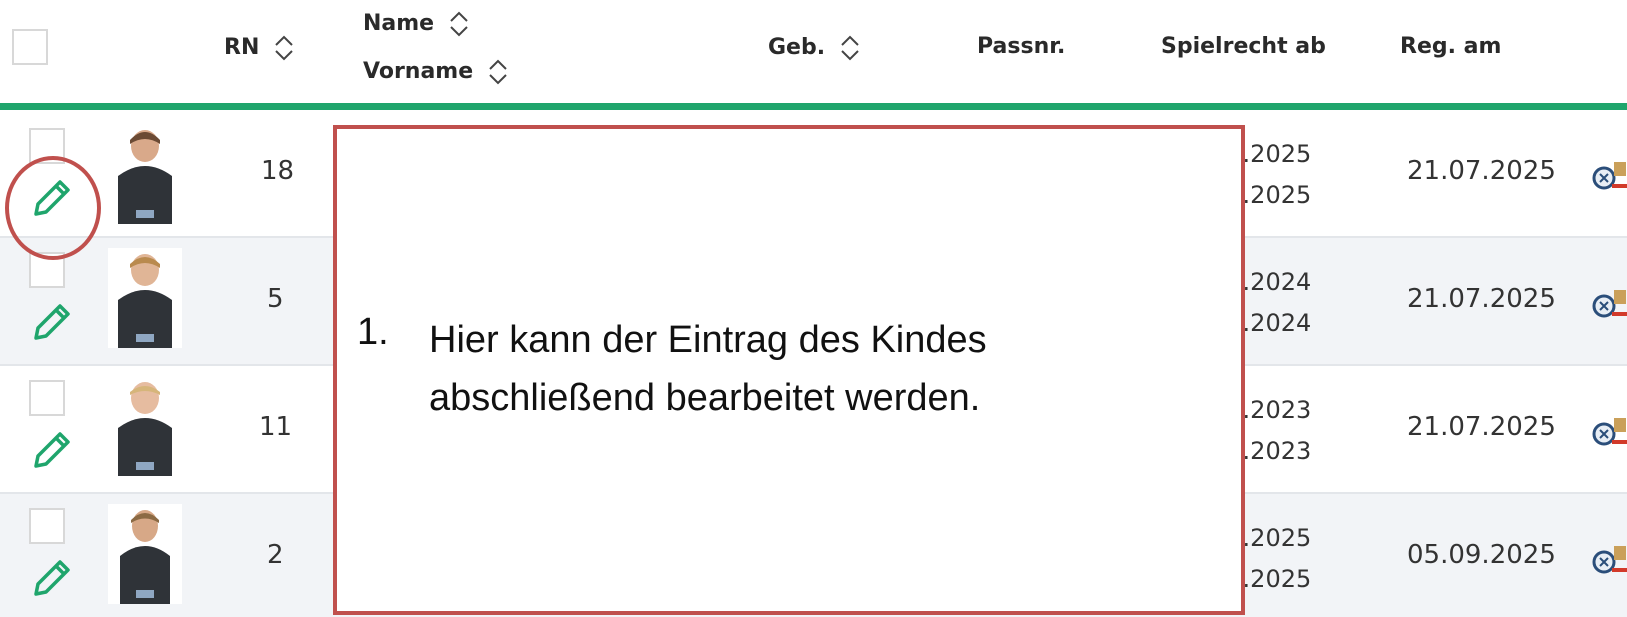 The image size is (1627, 617). I want to click on column-label-spielrecht: Spielrecht ab, so click(1243, 46).